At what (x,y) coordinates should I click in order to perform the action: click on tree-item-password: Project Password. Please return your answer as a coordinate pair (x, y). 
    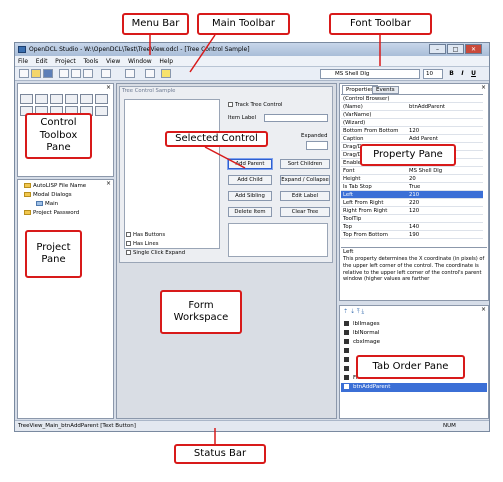
    Looking at the image, I should click on (67, 213).